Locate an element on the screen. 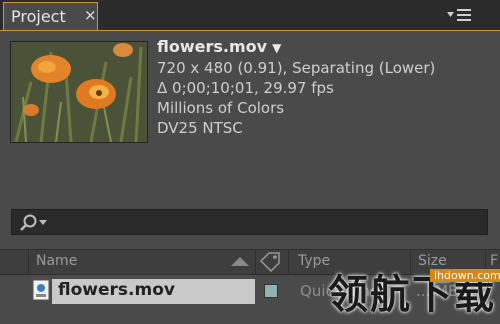  watermark-site: lhdown.com is located at coordinates (465, 275).